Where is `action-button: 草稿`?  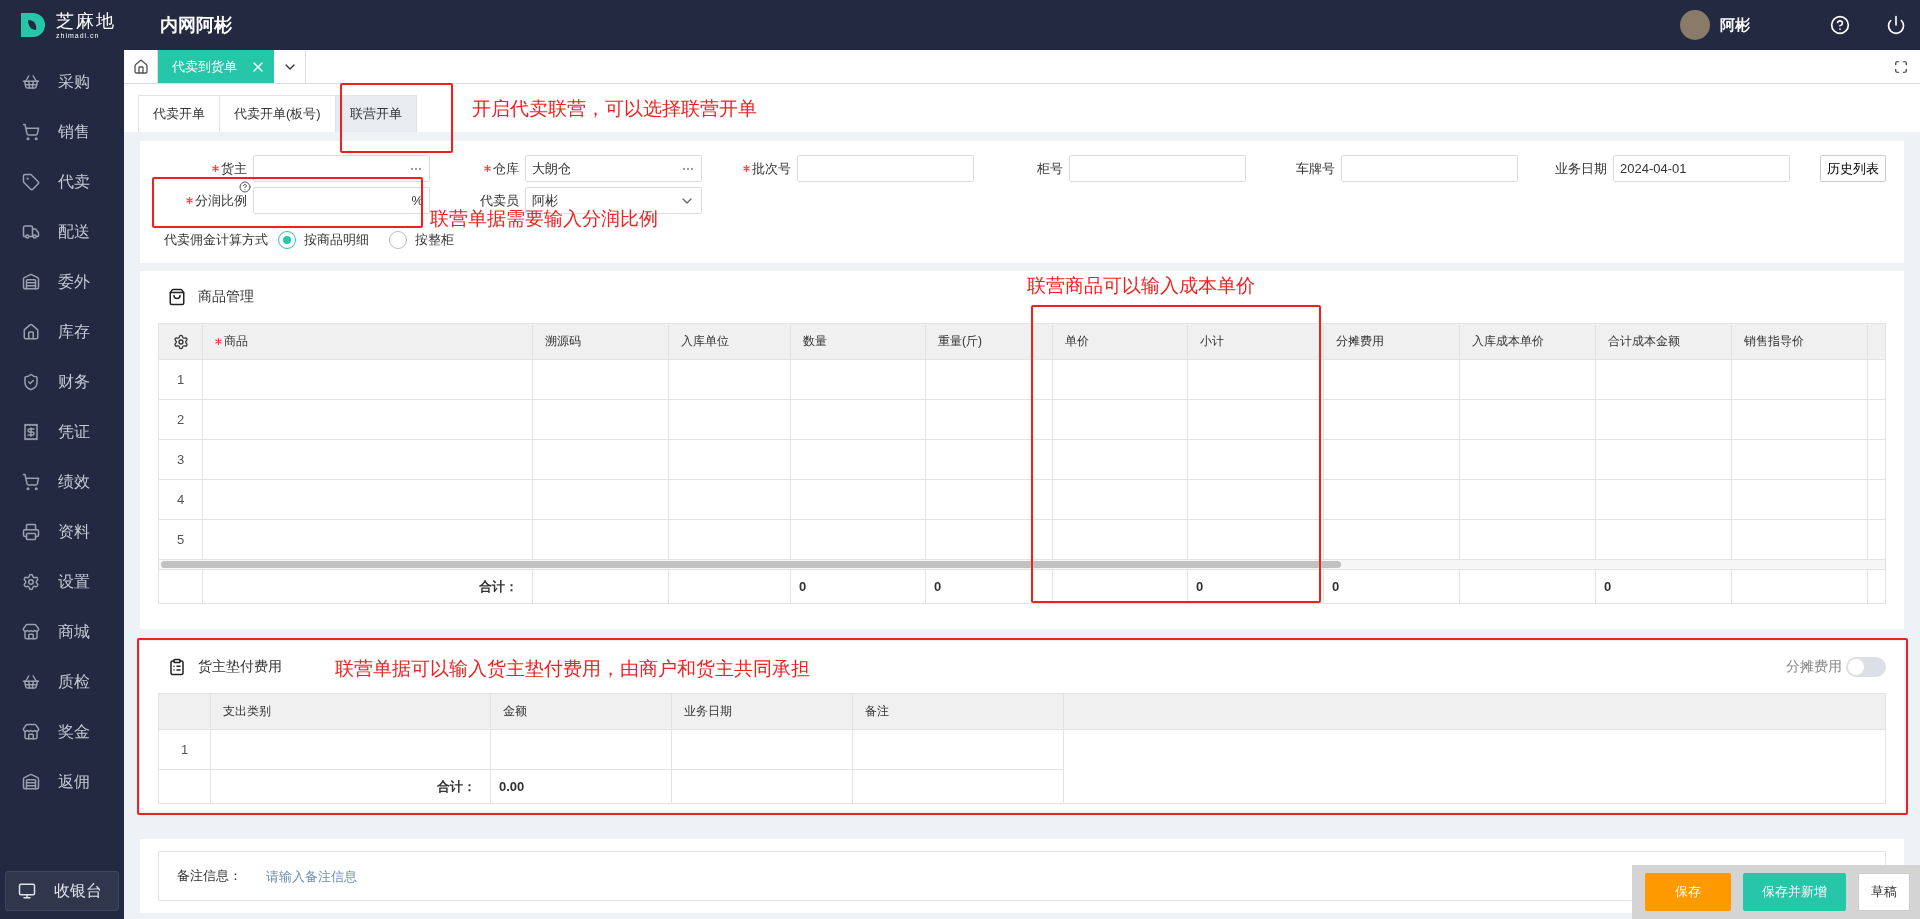 action-button: 草稿 is located at coordinates (1884, 892).